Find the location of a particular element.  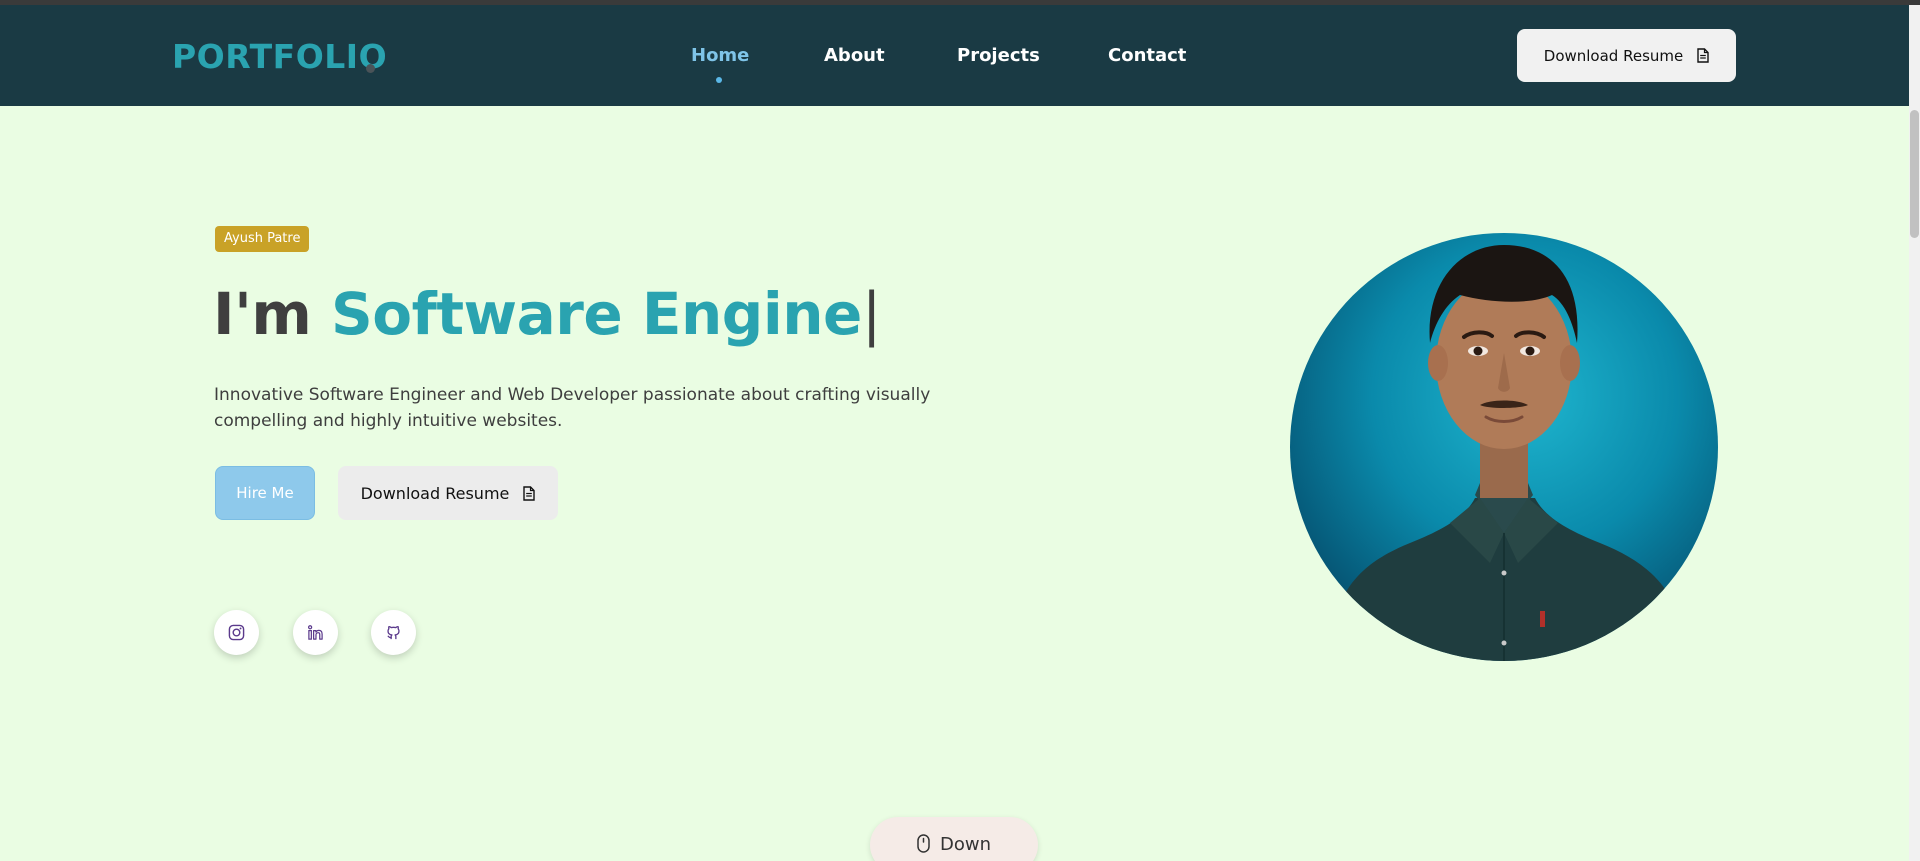

linkedin-link is located at coordinates (315, 632).